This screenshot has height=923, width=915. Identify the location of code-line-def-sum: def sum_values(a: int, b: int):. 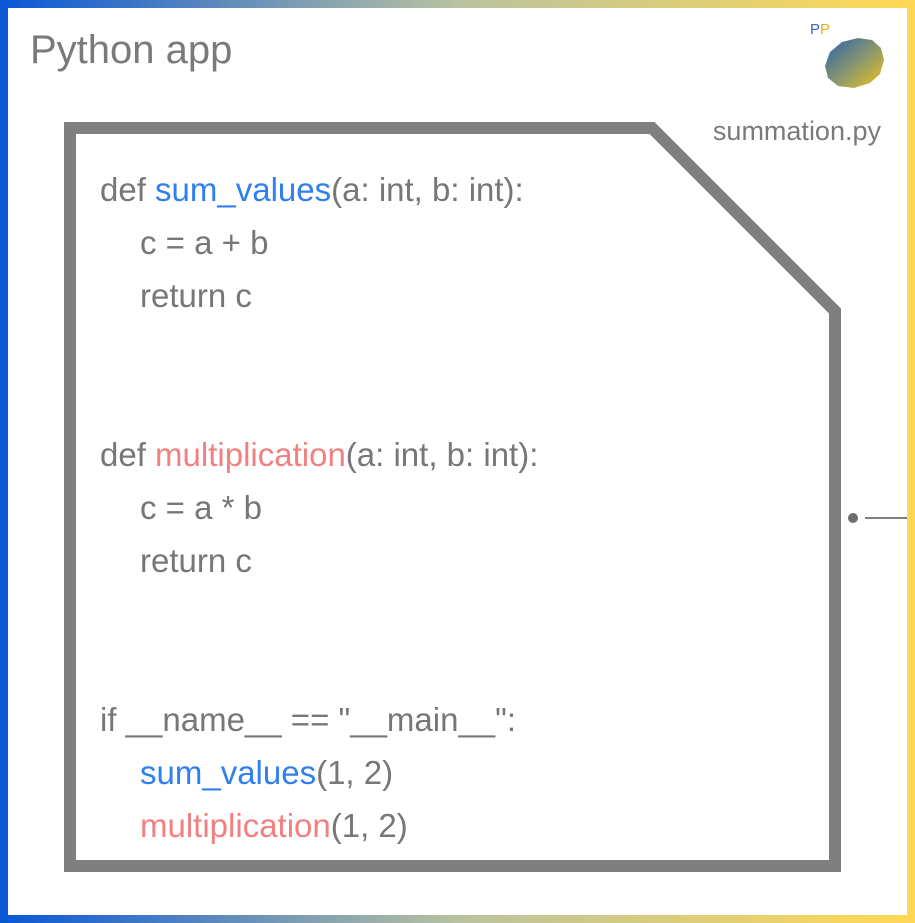
(319, 189).